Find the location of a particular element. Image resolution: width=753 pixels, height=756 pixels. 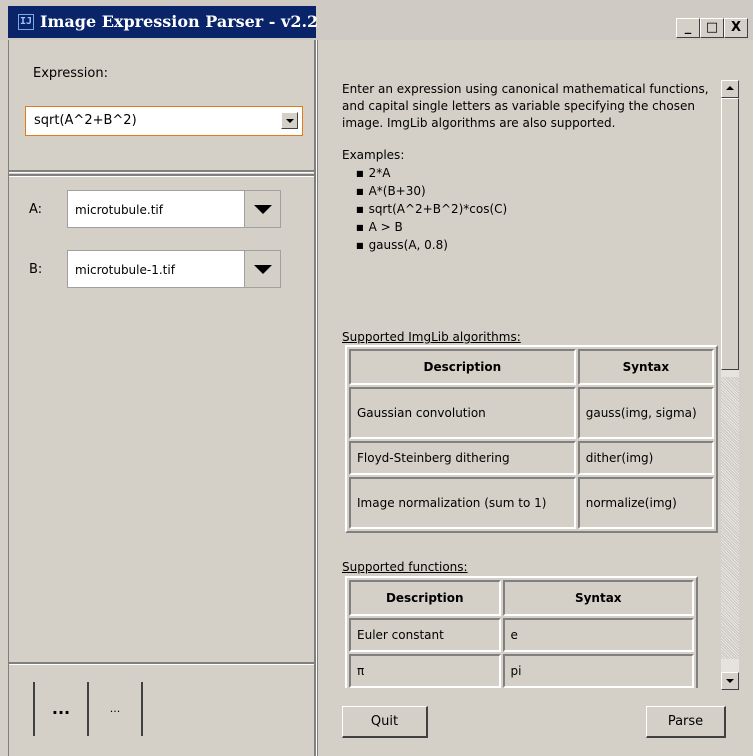

table-row: Euler constant e is located at coordinates (521, 635).